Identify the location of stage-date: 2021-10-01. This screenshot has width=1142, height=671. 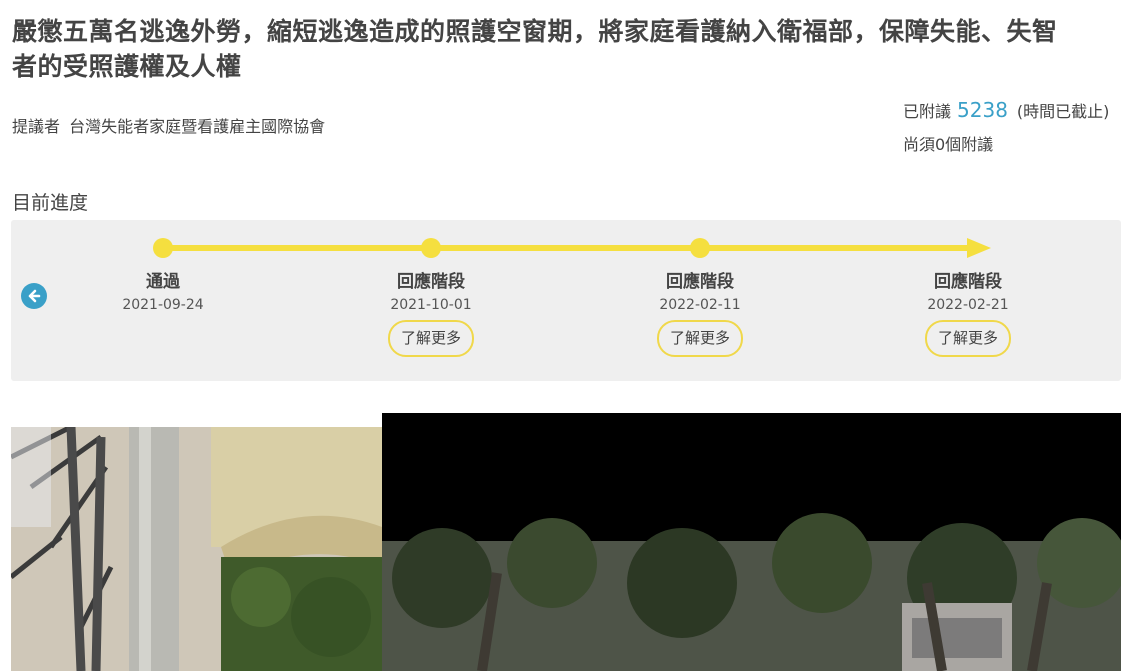
(431, 305).